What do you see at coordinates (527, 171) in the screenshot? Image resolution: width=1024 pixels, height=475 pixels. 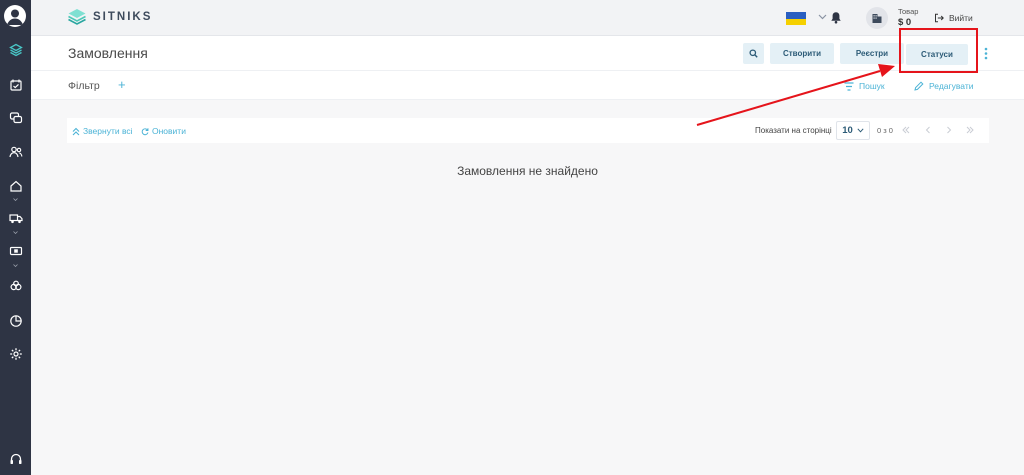 I see `empty-state-message: Замовлення не знайдено` at bounding box center [527, 171].